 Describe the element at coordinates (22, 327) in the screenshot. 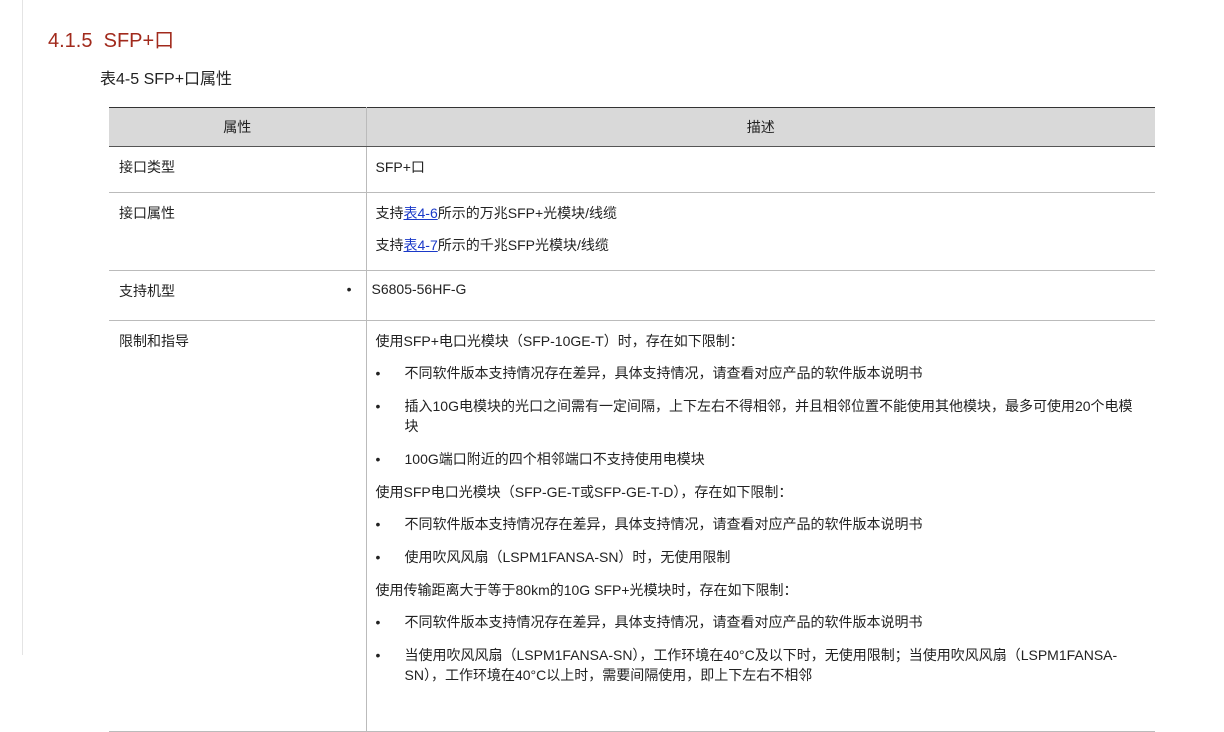

I see `page-left-border` at that location.